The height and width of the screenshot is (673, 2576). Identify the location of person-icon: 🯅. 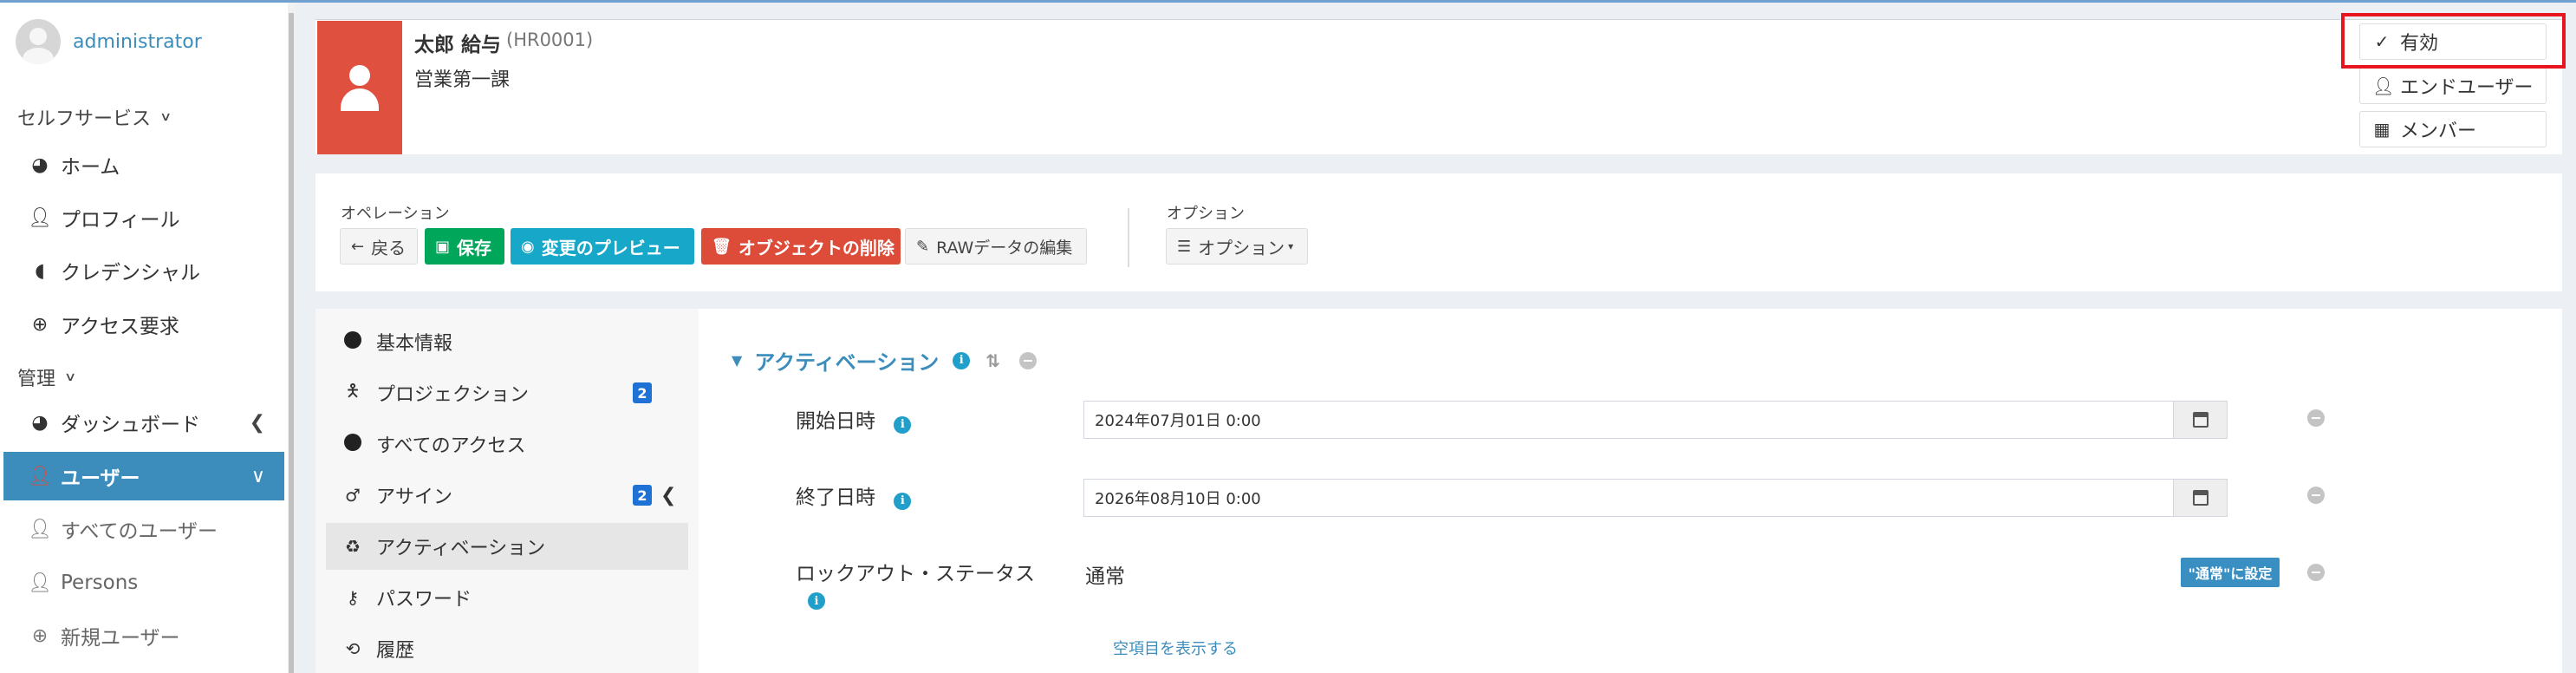
(353, 390).